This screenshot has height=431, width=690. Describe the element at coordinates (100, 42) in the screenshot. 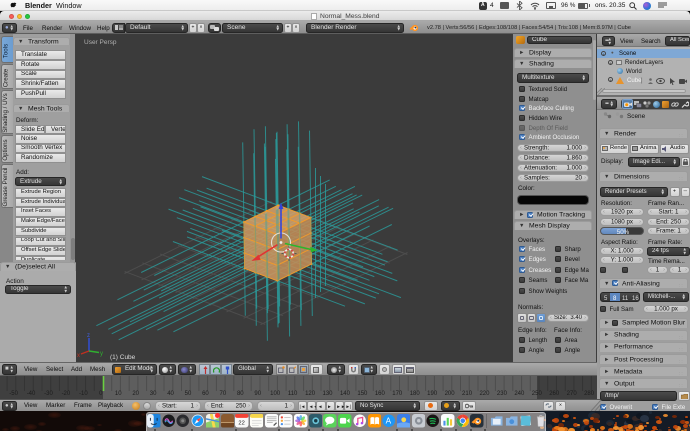

I see `svg-text: User Persp` at that location.